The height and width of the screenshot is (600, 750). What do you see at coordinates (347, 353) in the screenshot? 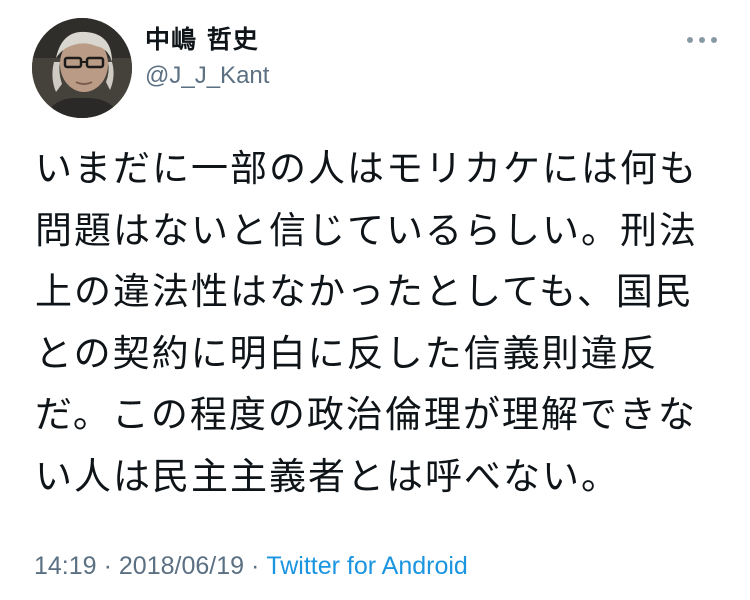
I see `tweet-text-line: との契約に明白に反した信義則違反` at bounding box center [347, 353].